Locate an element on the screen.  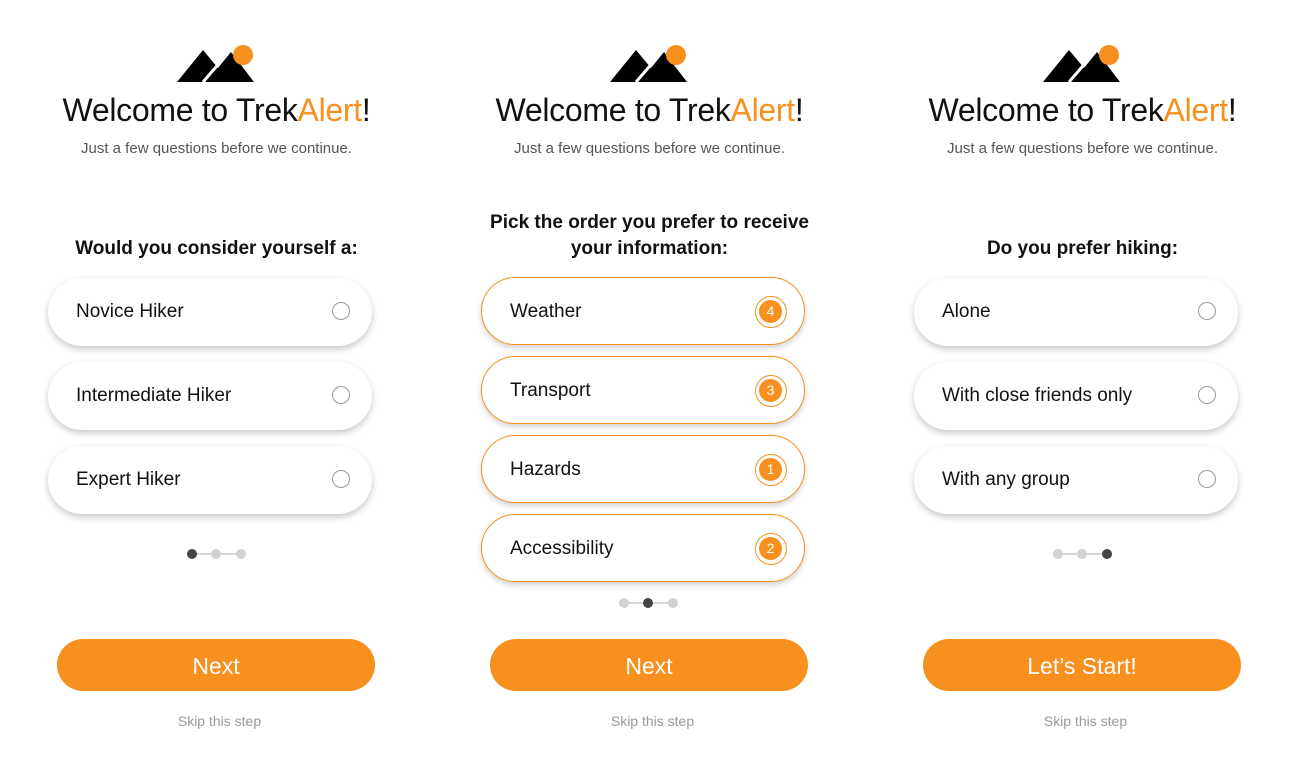
lets-start-button: Let’s Start! is located at coordinates (1082, 665).